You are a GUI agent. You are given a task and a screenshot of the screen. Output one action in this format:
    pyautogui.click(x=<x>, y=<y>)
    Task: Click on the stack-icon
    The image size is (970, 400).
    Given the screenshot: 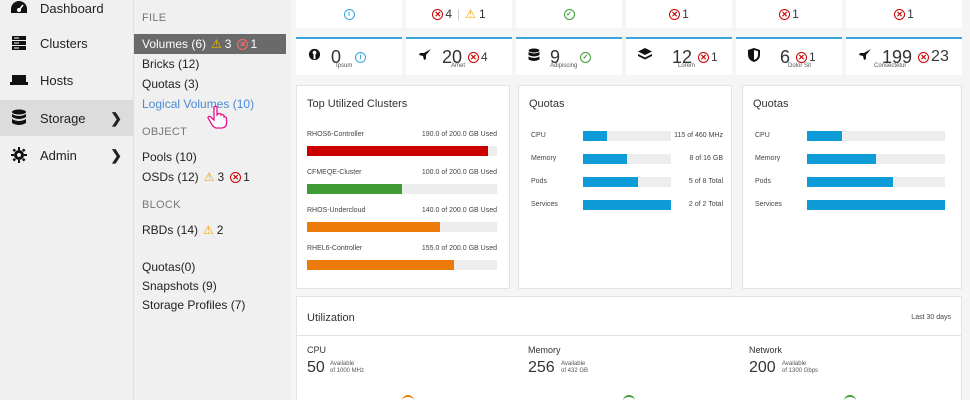 What is the action you would take?
    pyautogui.click(x=645, y=57)
    